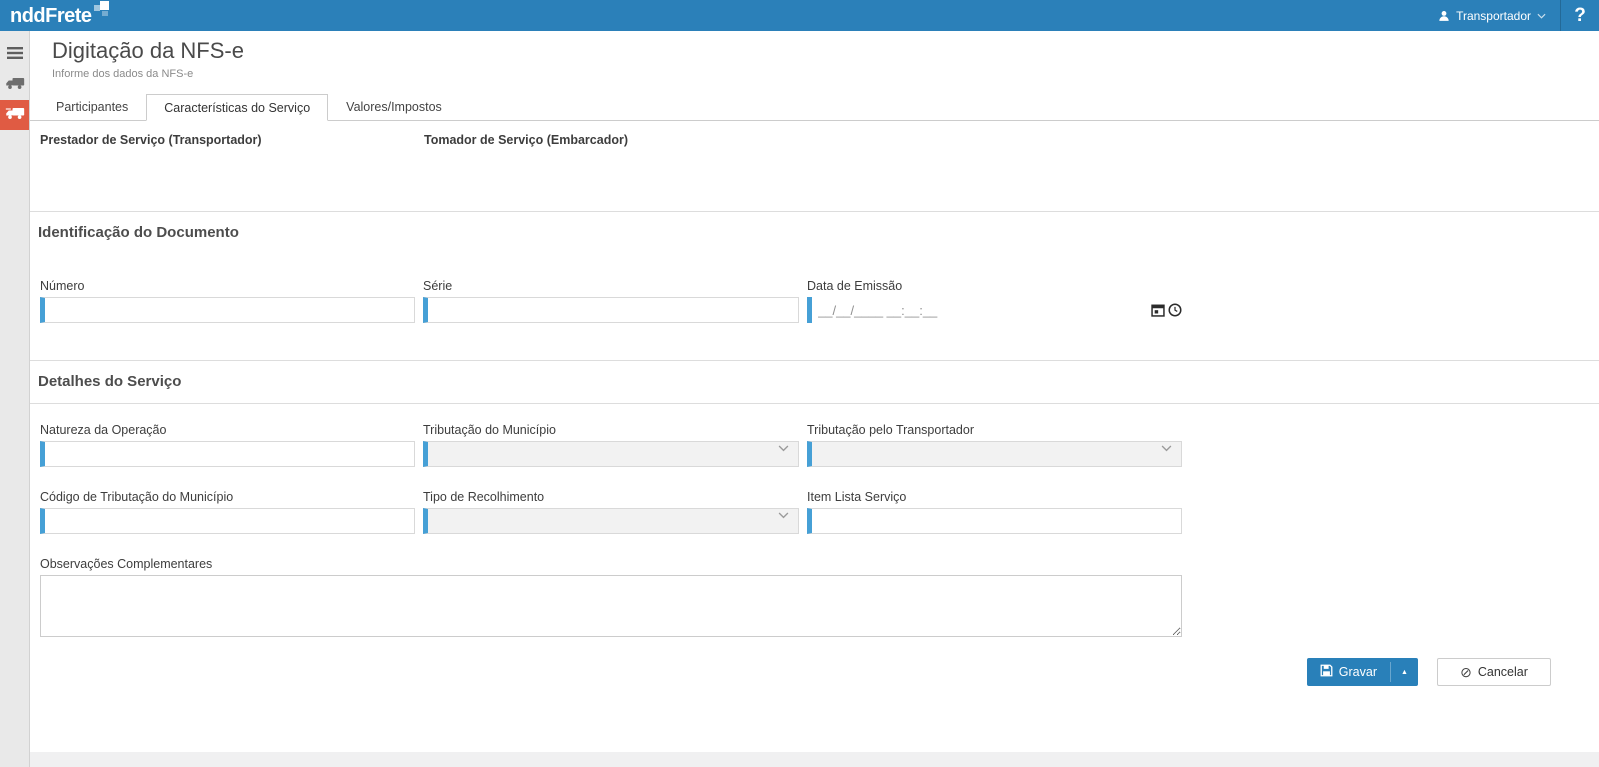 This screenshot has width=1599, height=767. I want to click on app-logo: nddFrete, so click(59, 15).